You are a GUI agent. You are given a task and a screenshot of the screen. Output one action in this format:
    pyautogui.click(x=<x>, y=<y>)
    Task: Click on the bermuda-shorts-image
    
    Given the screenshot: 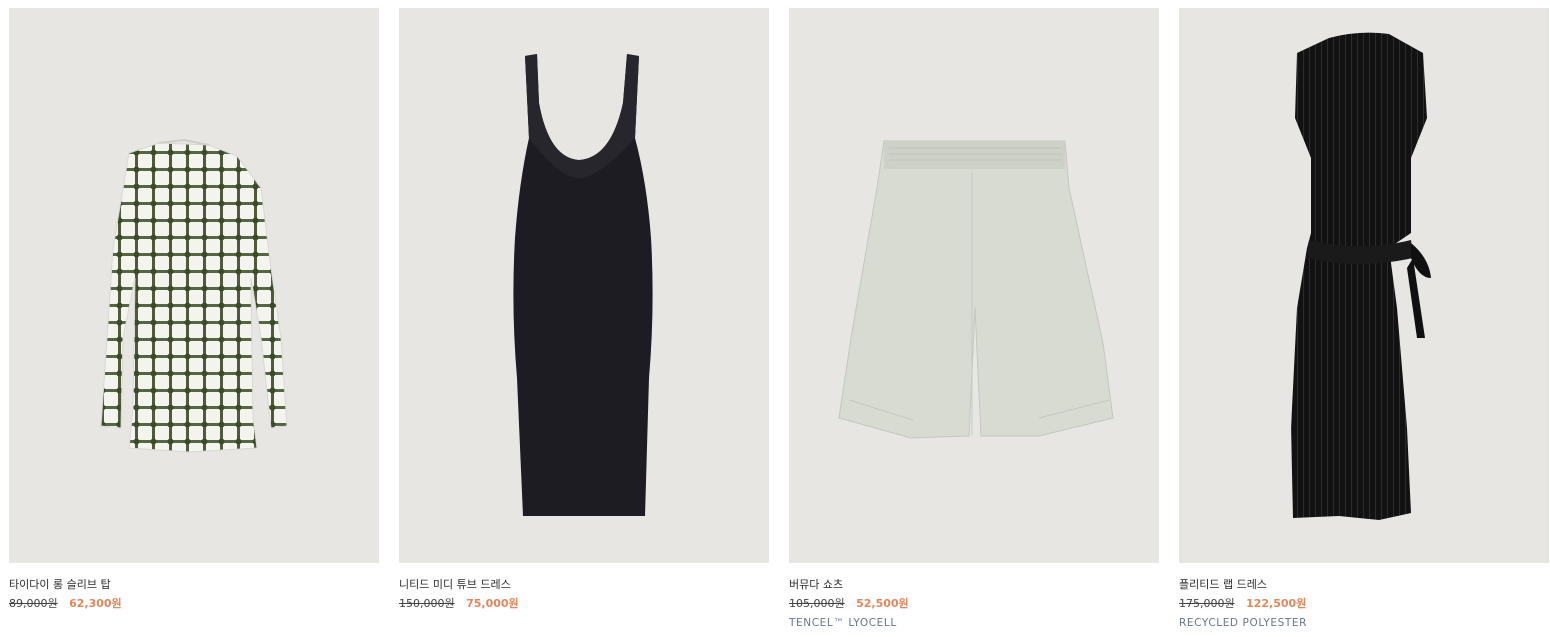 What is the action you would take?
    pyautogui.click(x=976, y=289)
    